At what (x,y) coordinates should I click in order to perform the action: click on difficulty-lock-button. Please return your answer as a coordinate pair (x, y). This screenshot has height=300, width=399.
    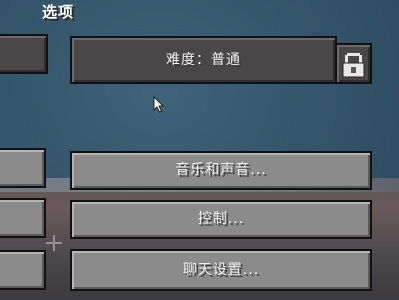
    Looking at the image, I should click on (353, 63).